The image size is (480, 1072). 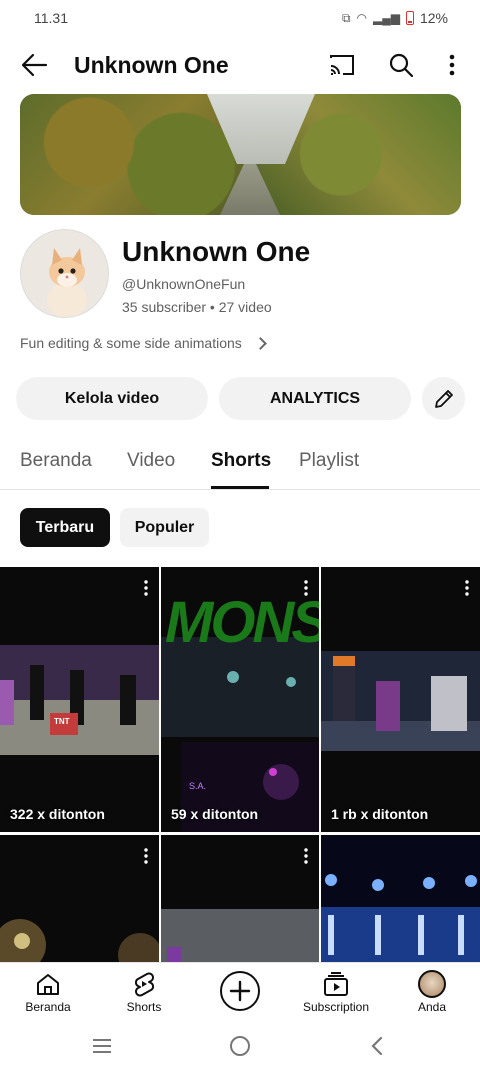 I want to click on battery-level: 12%, so click(x=433, y=18).